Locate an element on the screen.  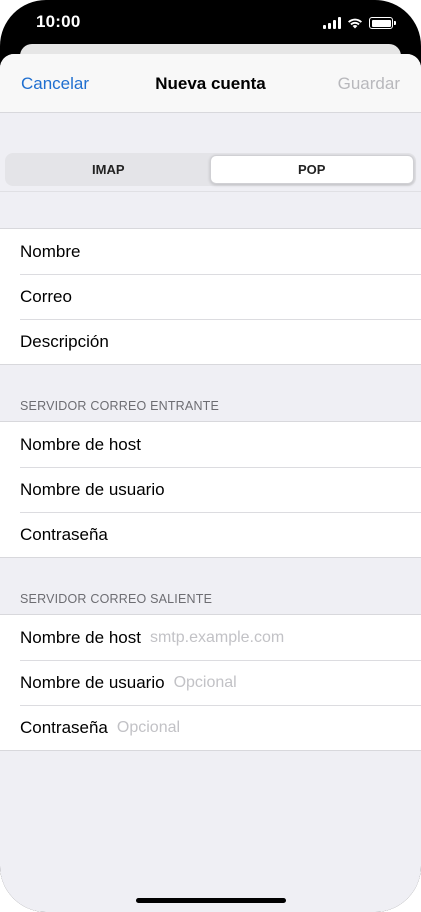
status-icons is located at coordinates (359, 22).